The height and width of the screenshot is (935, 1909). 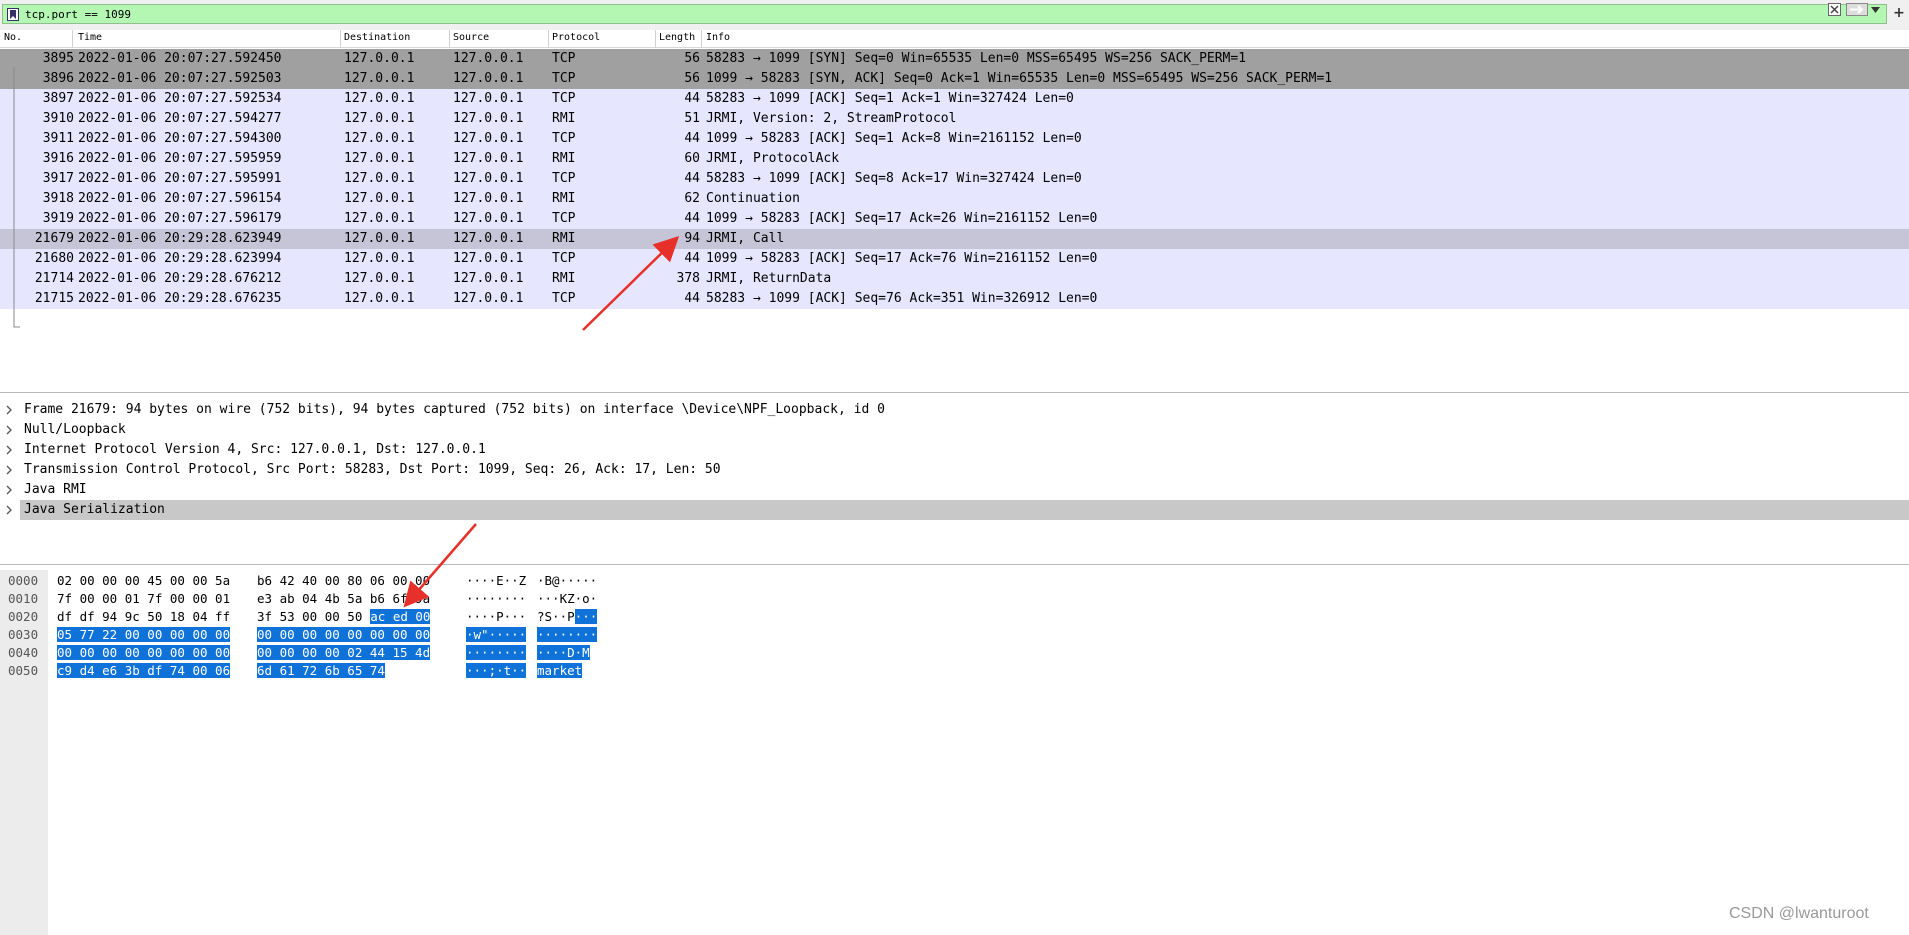 I want to click on ascii-bytes: ····P···, so click(x=496, y=616).